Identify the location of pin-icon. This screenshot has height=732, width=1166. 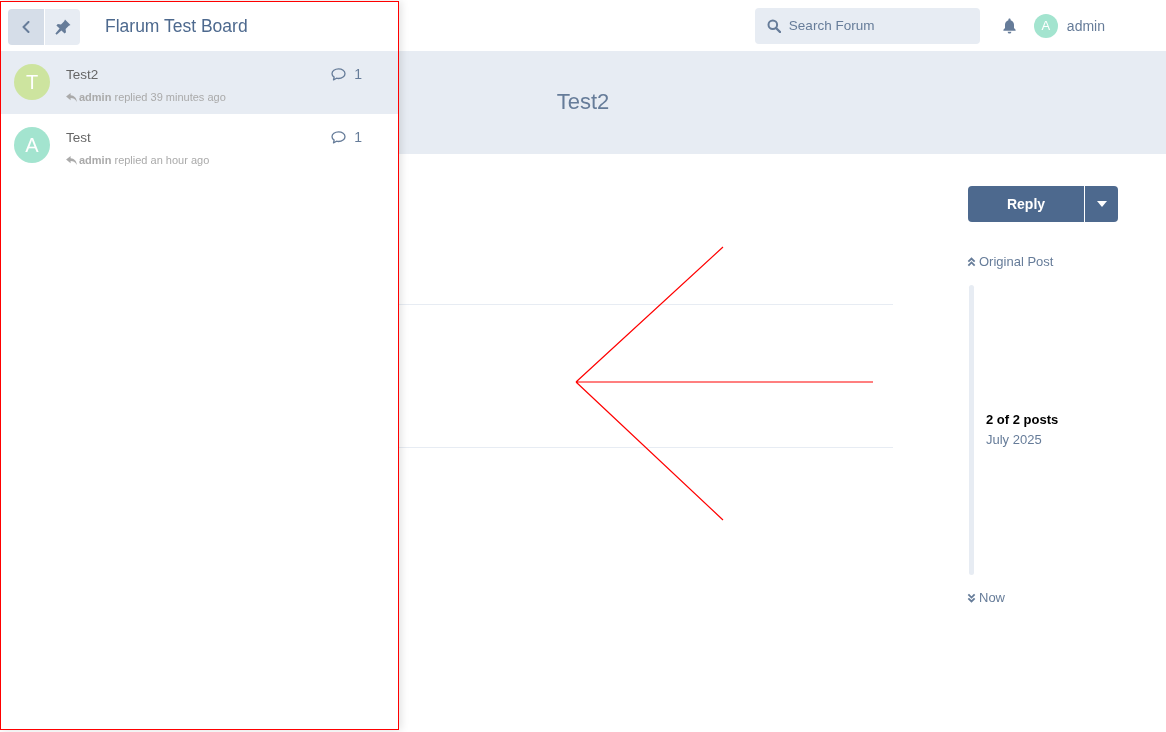
(62, 26).